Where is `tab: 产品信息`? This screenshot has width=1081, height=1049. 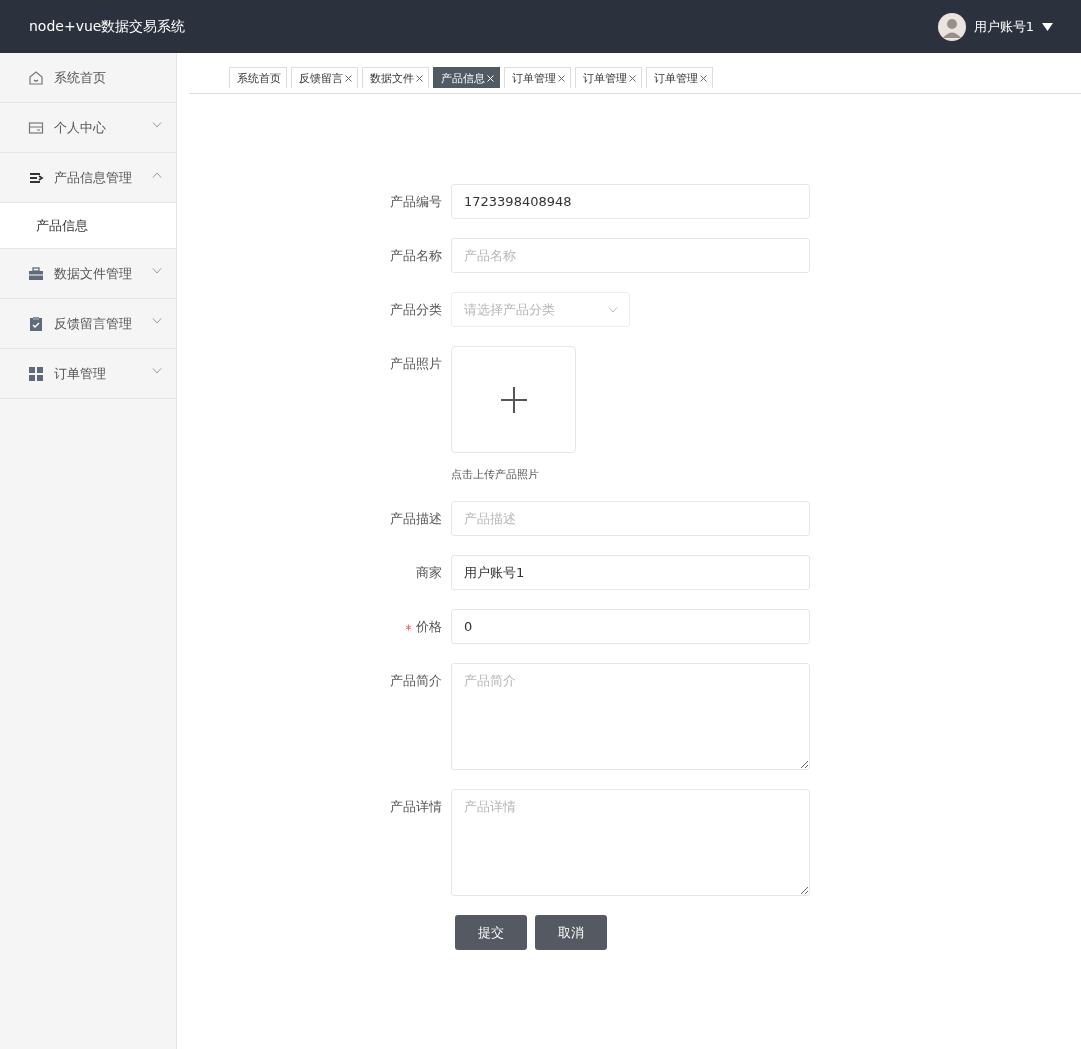 tab: 产品信息 is located at coordinates (466, 77).